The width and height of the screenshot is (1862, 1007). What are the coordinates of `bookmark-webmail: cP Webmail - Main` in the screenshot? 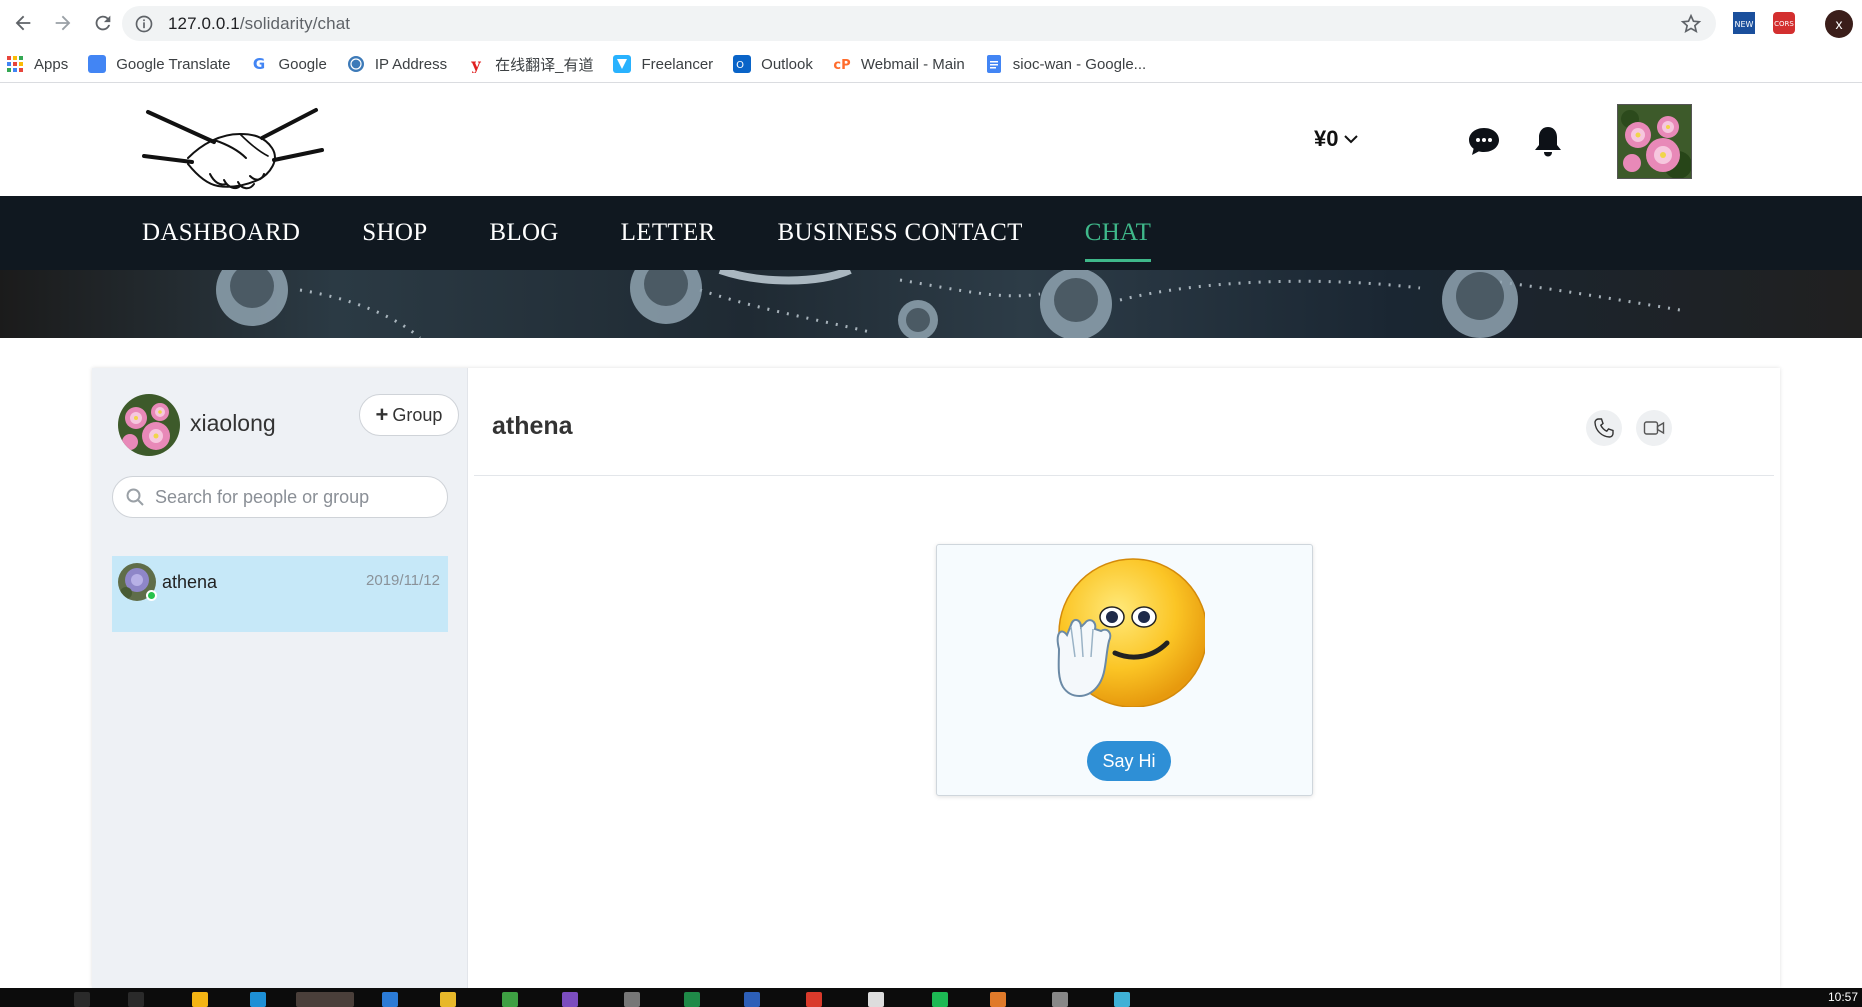 It's located at (899, 64).